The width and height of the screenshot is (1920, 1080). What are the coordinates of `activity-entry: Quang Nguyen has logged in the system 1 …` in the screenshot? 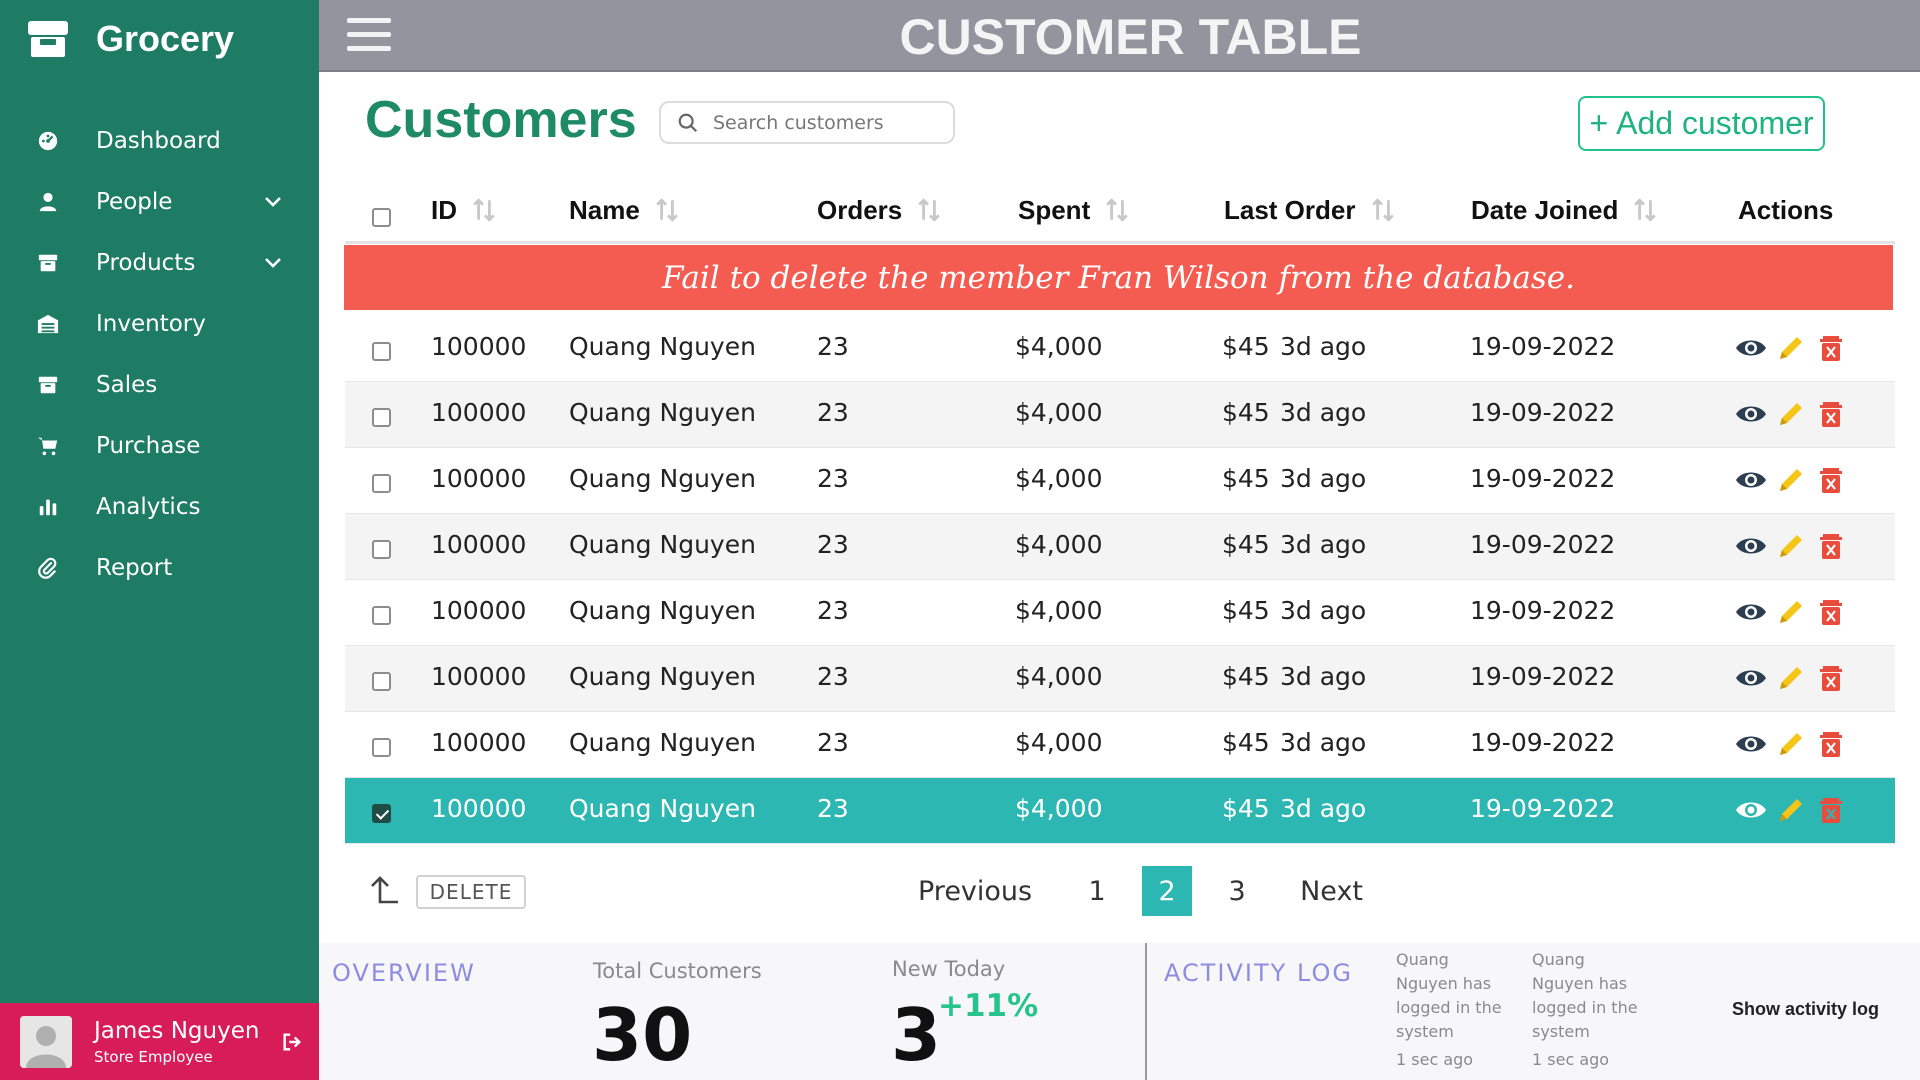 It's located at (1455, 1010).